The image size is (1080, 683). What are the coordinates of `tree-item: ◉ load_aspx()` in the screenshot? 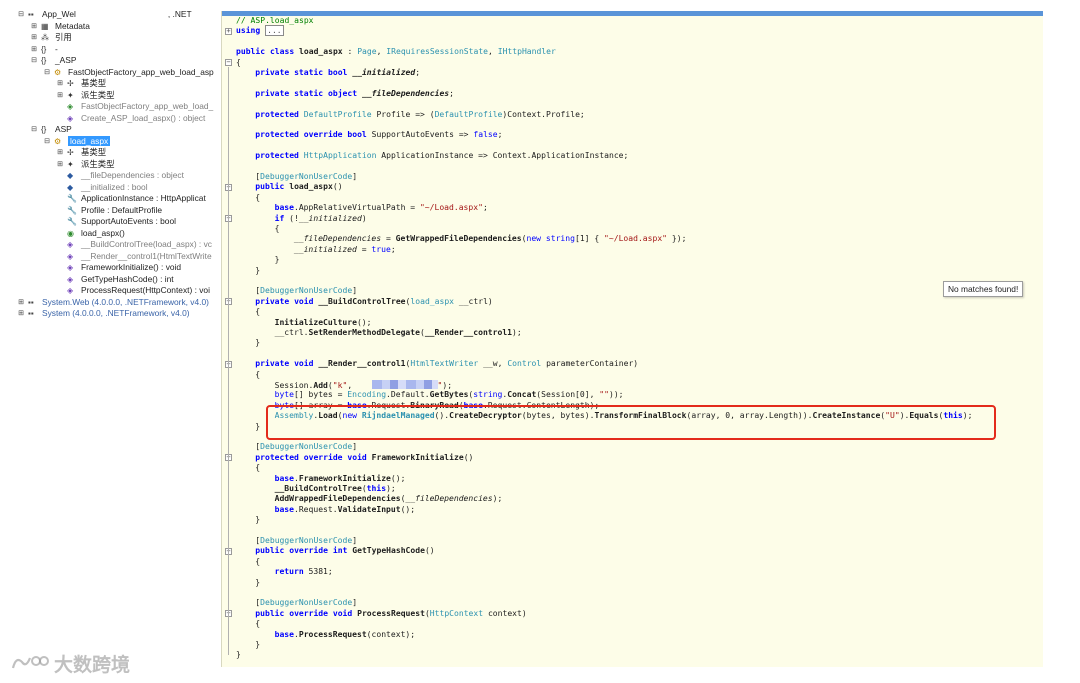 It's located at (117, 234).